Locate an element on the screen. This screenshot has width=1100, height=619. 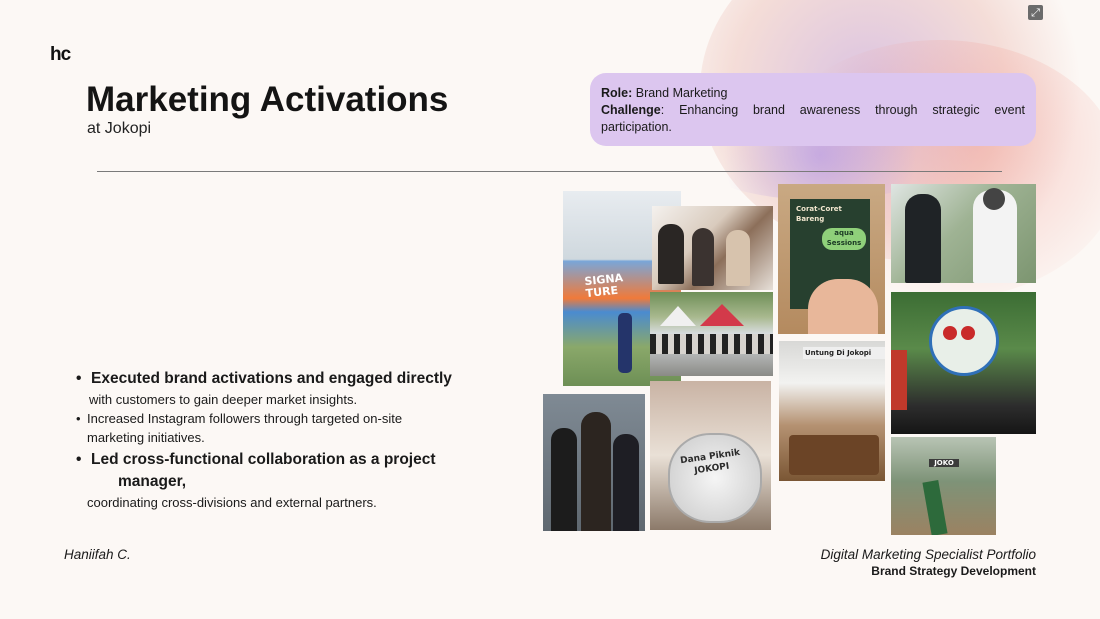
photo-festival-tents is located at coordinates (711, 334).